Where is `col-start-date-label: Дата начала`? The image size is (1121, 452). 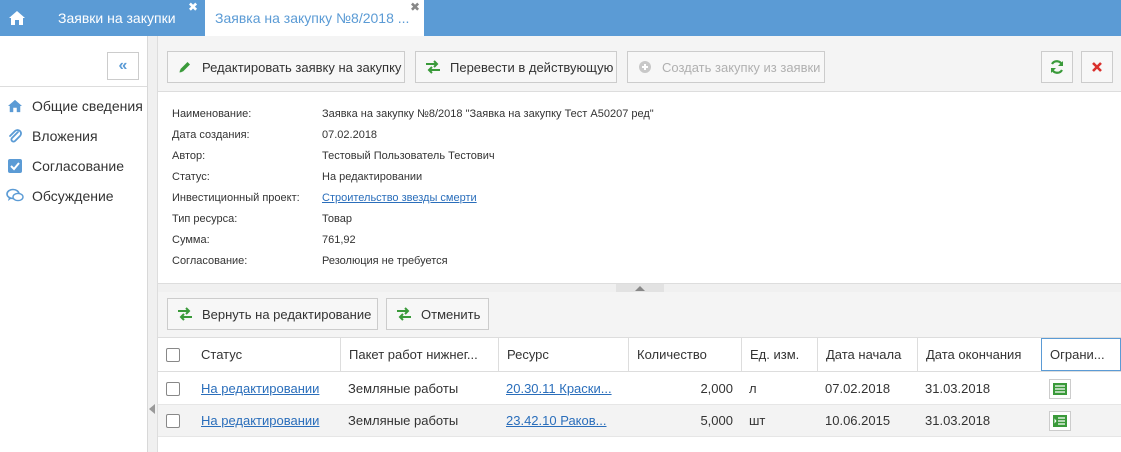 col-start-date-label: Дата начала is located at coordinates (864, 354).